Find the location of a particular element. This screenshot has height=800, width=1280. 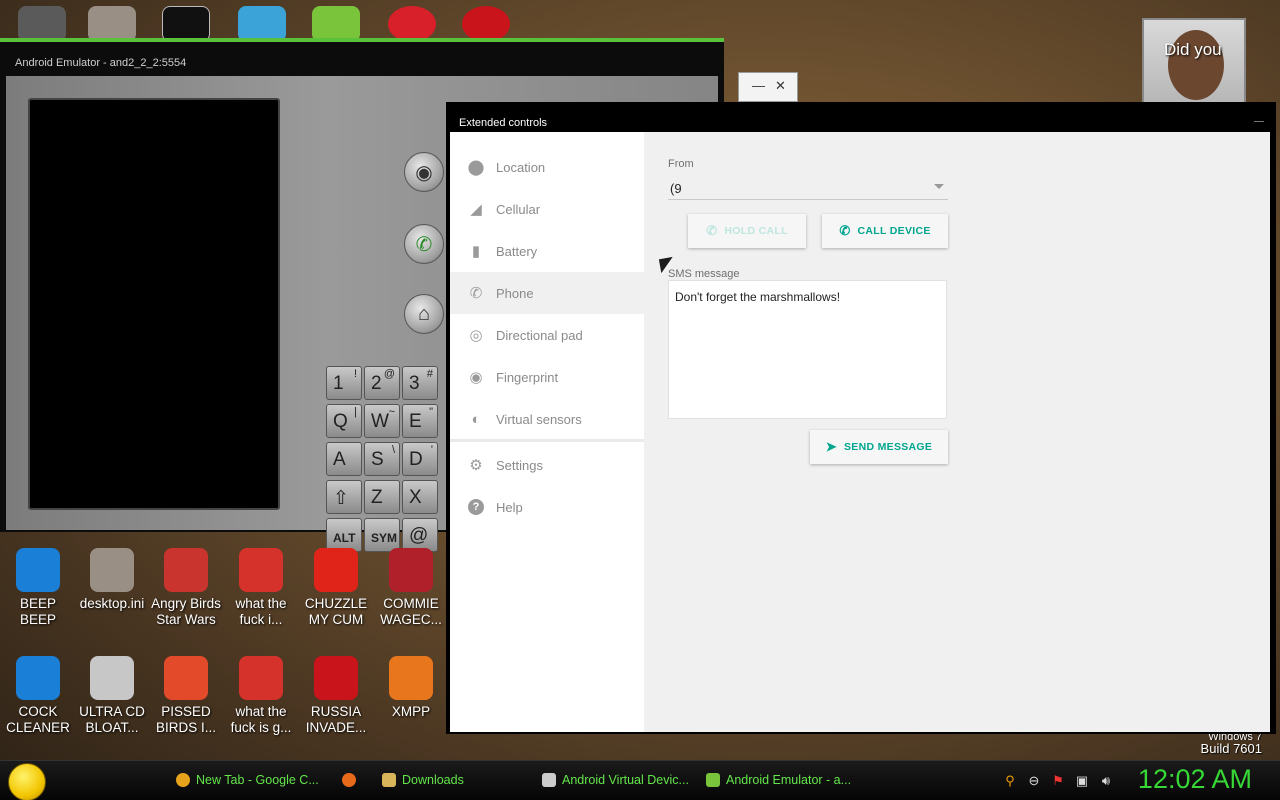

firefox-icon is located at coordinates (349, 780).